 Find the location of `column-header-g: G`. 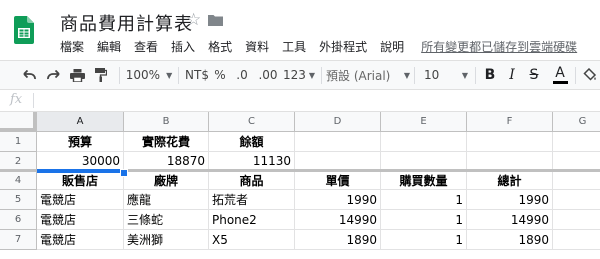

column-header-g: G is located at coordinates (576, 122).